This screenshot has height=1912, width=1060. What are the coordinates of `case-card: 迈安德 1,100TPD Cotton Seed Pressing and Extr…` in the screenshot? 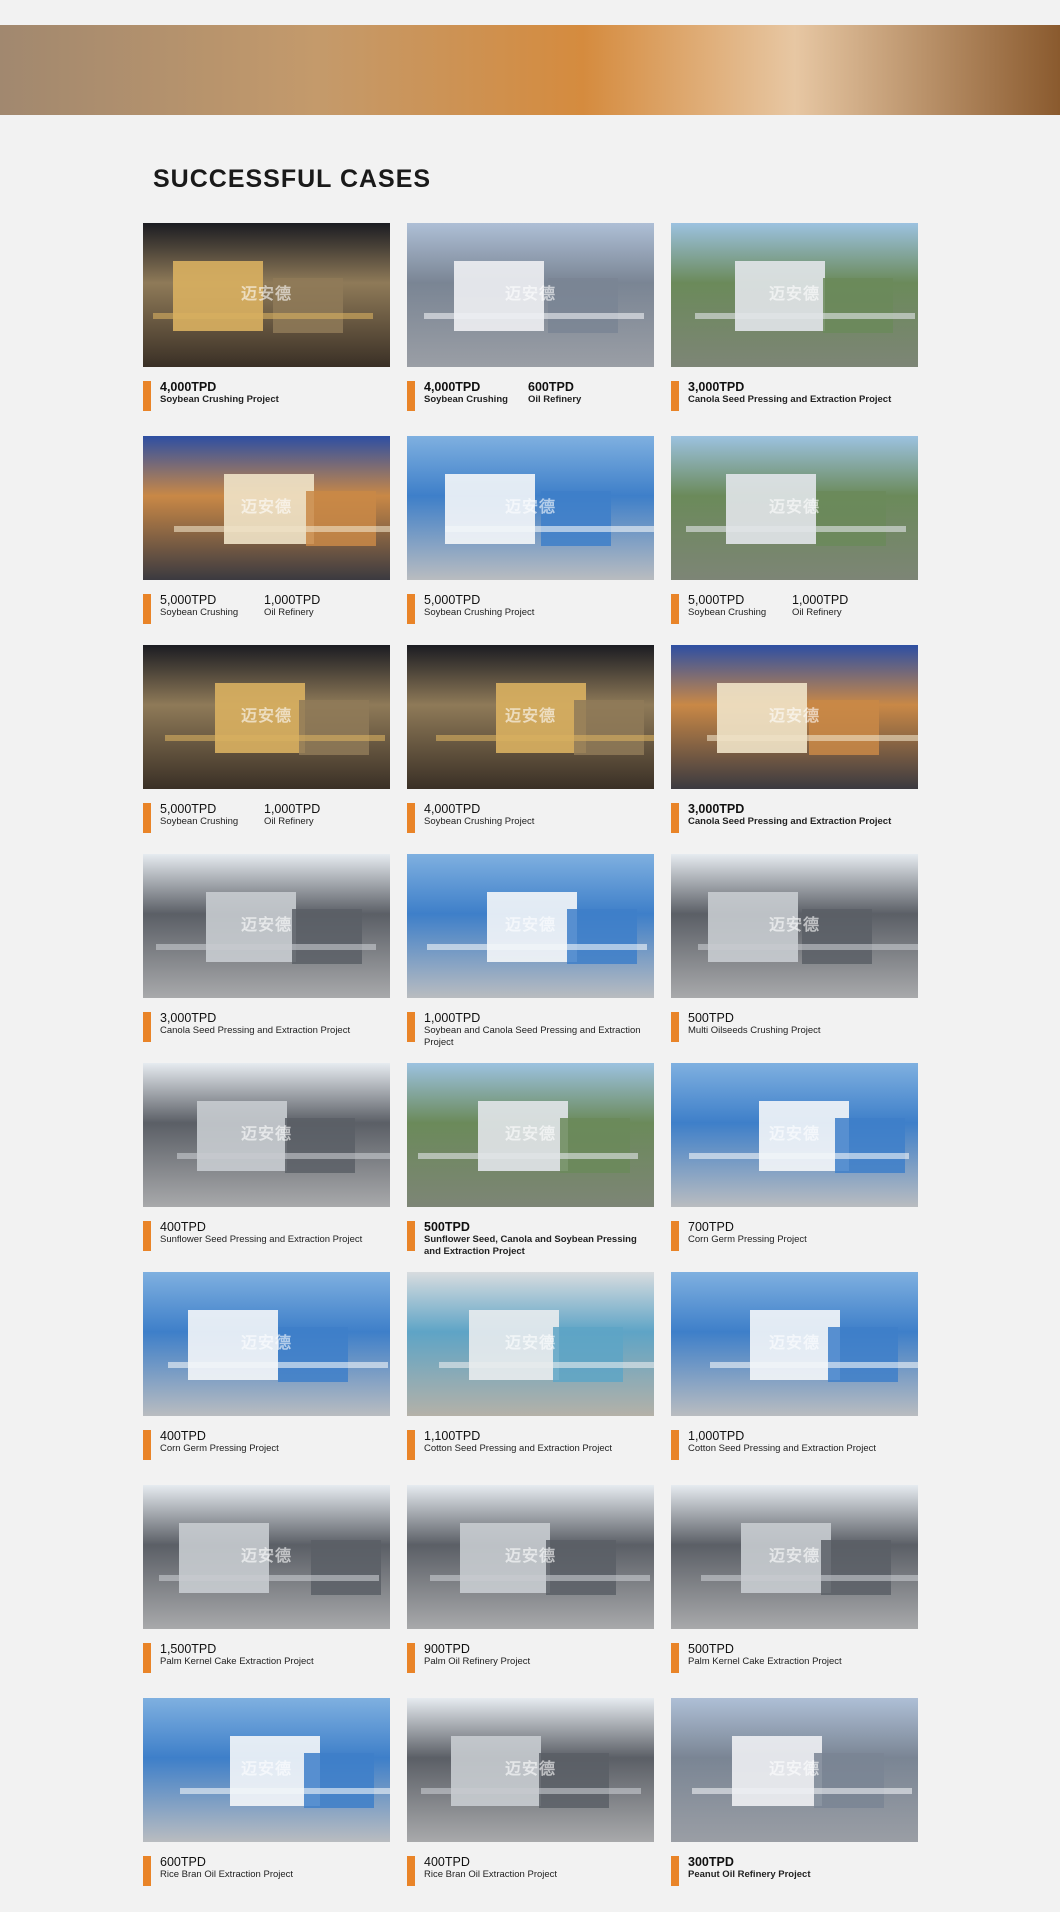 It's located at (530, 1367).